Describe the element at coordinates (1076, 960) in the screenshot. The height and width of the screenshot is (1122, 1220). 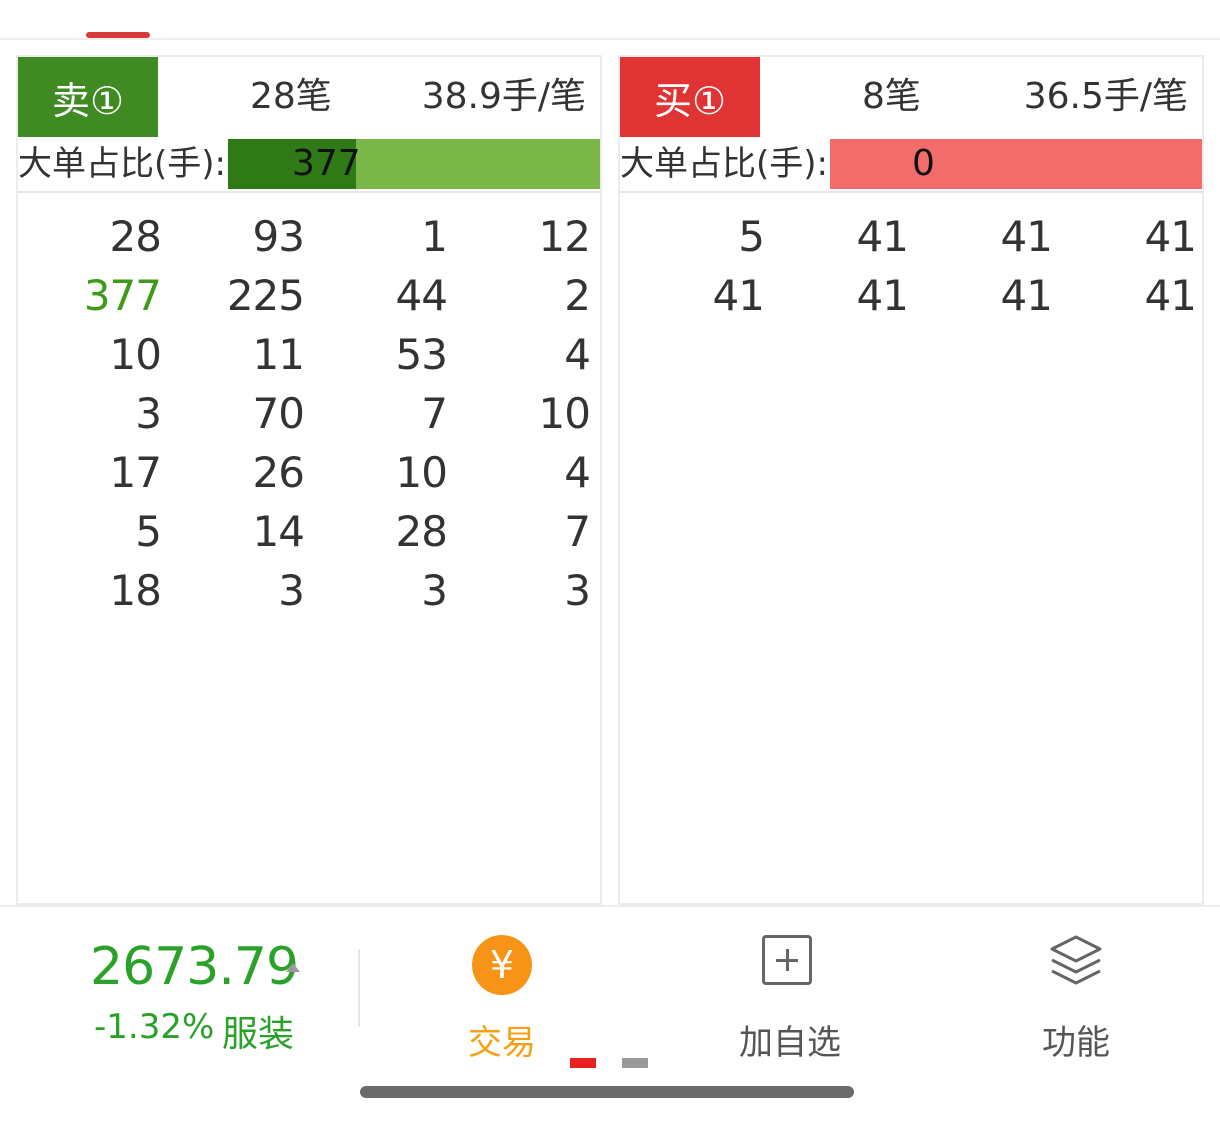
I see `layers-icon` at that location.